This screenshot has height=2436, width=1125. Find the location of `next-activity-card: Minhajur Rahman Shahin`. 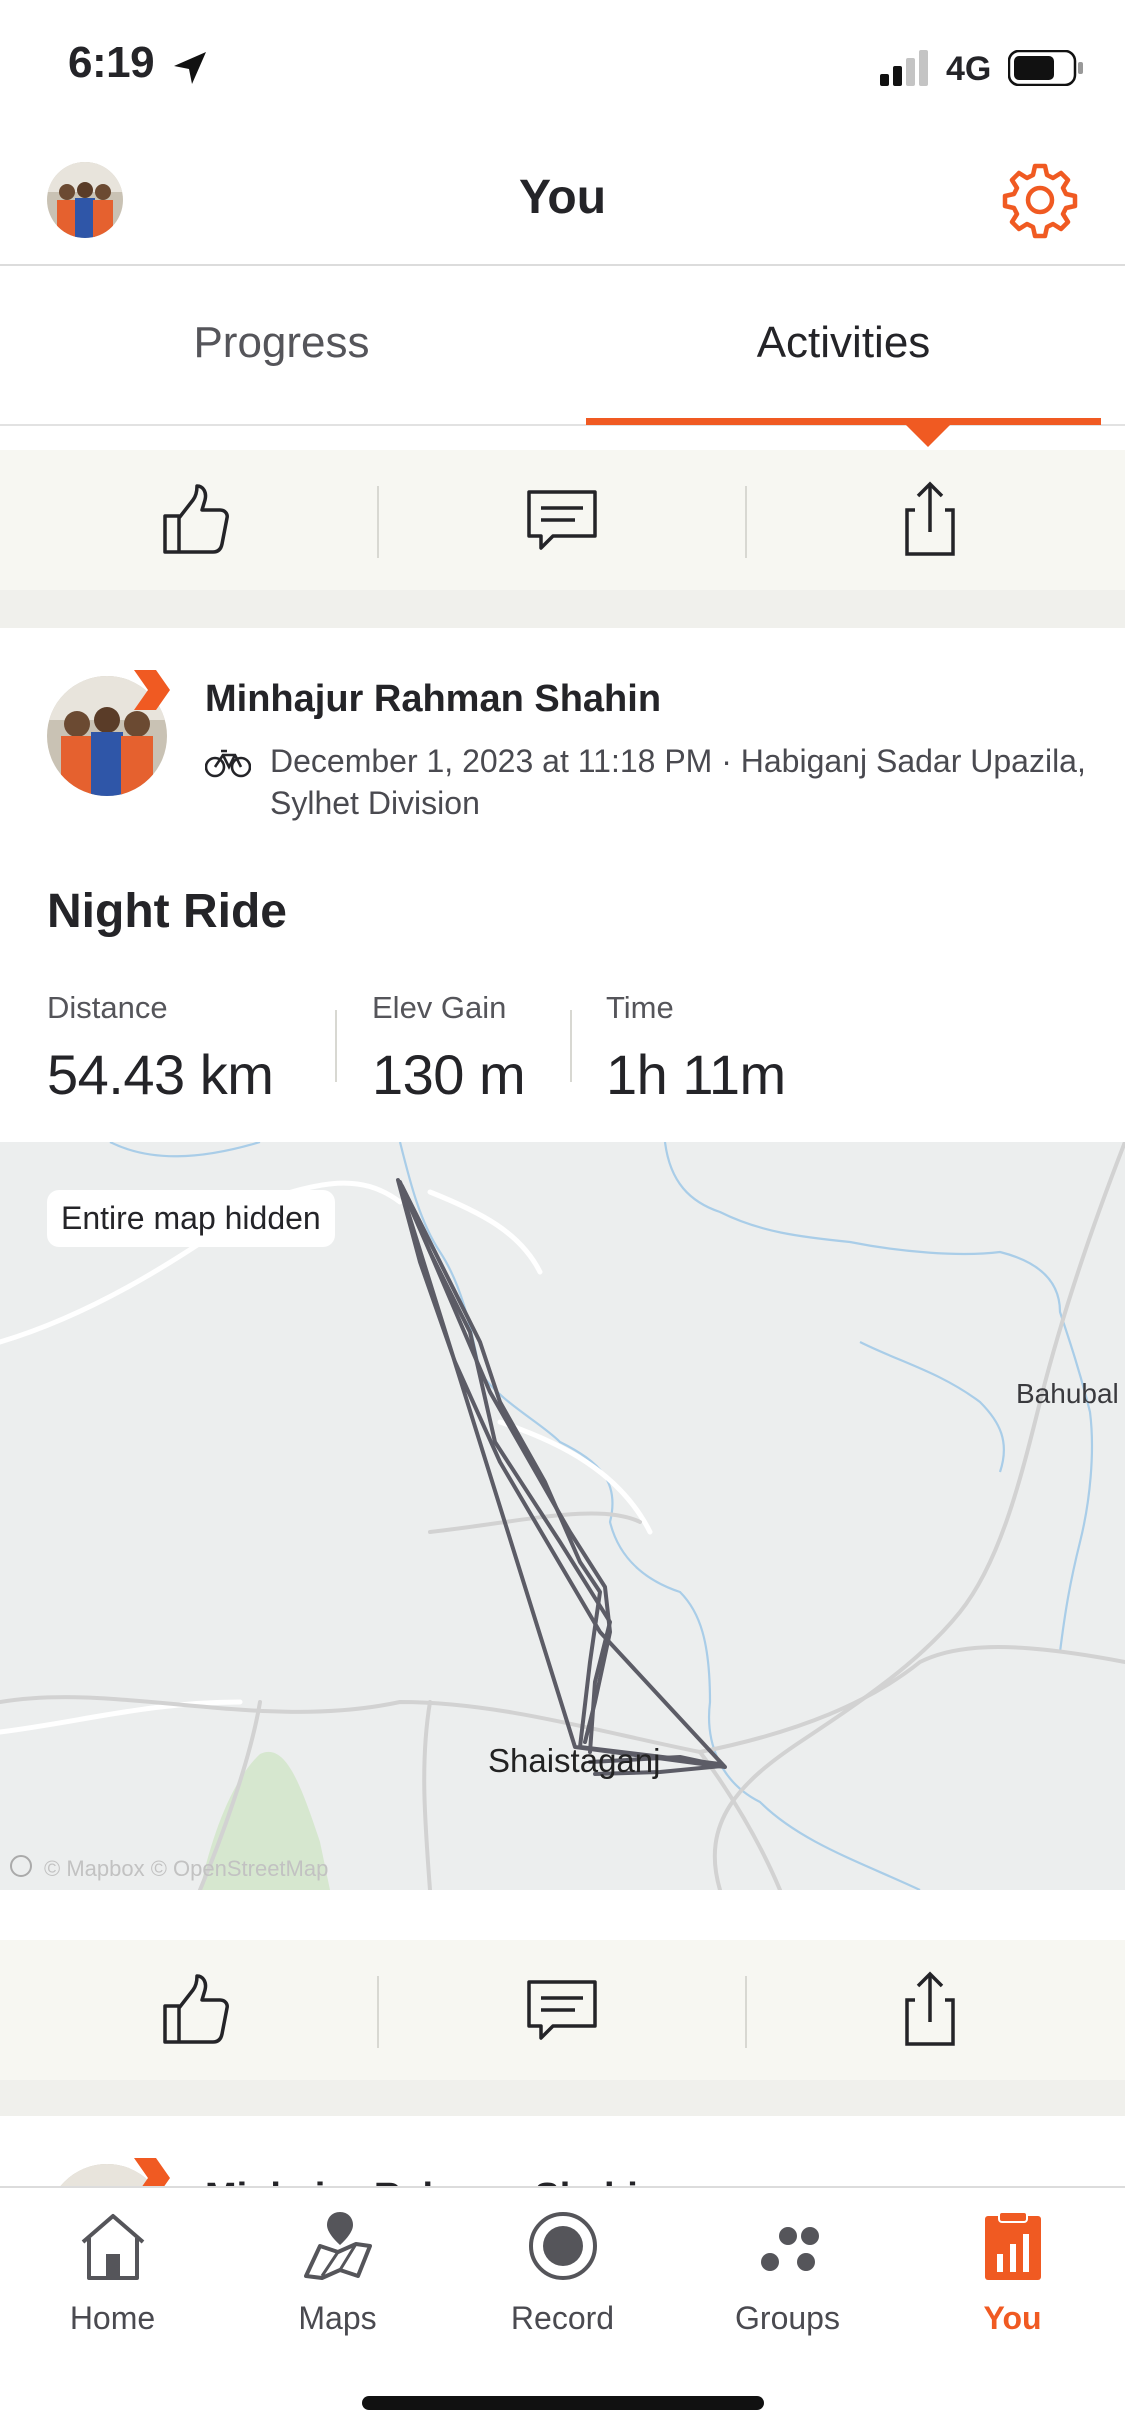

next-activity-card: Minhajur Rahman Shahin is located at coordinates (562, 2151).